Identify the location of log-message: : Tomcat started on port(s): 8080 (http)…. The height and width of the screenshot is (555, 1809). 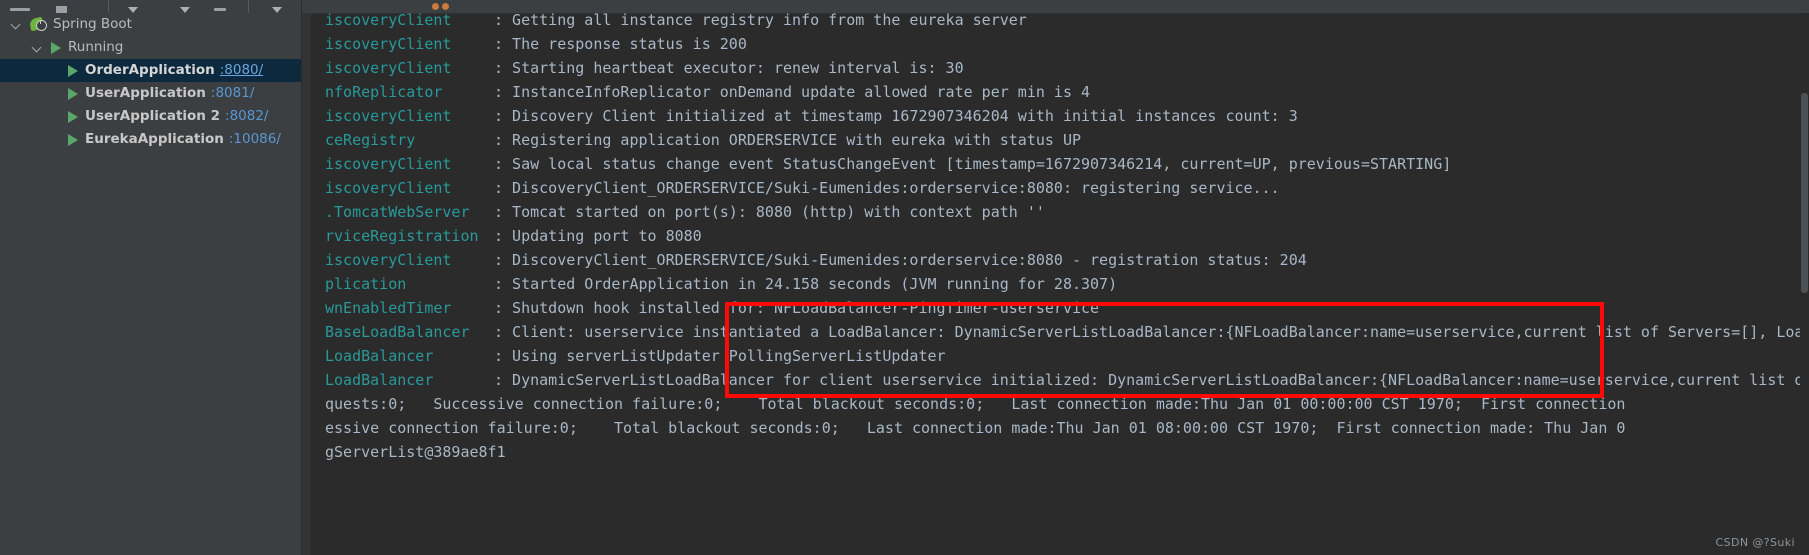
(769, 212).